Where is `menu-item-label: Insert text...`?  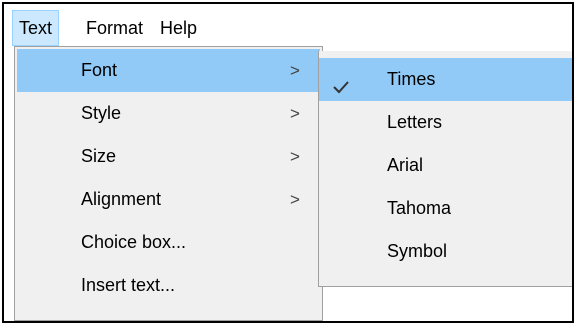
menu-item-label: Insert text... is located at coordinates (128, 285).